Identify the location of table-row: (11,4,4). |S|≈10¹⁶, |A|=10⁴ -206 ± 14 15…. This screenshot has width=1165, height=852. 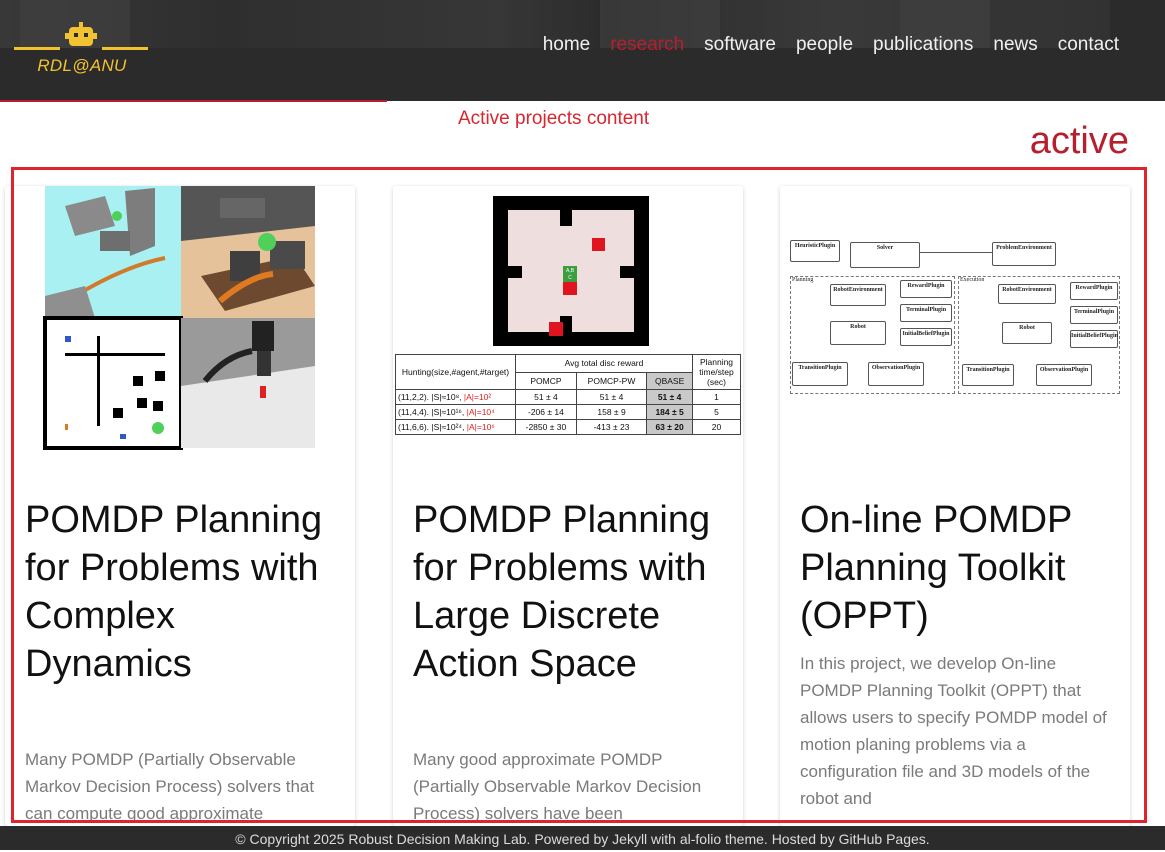
(568, 412).